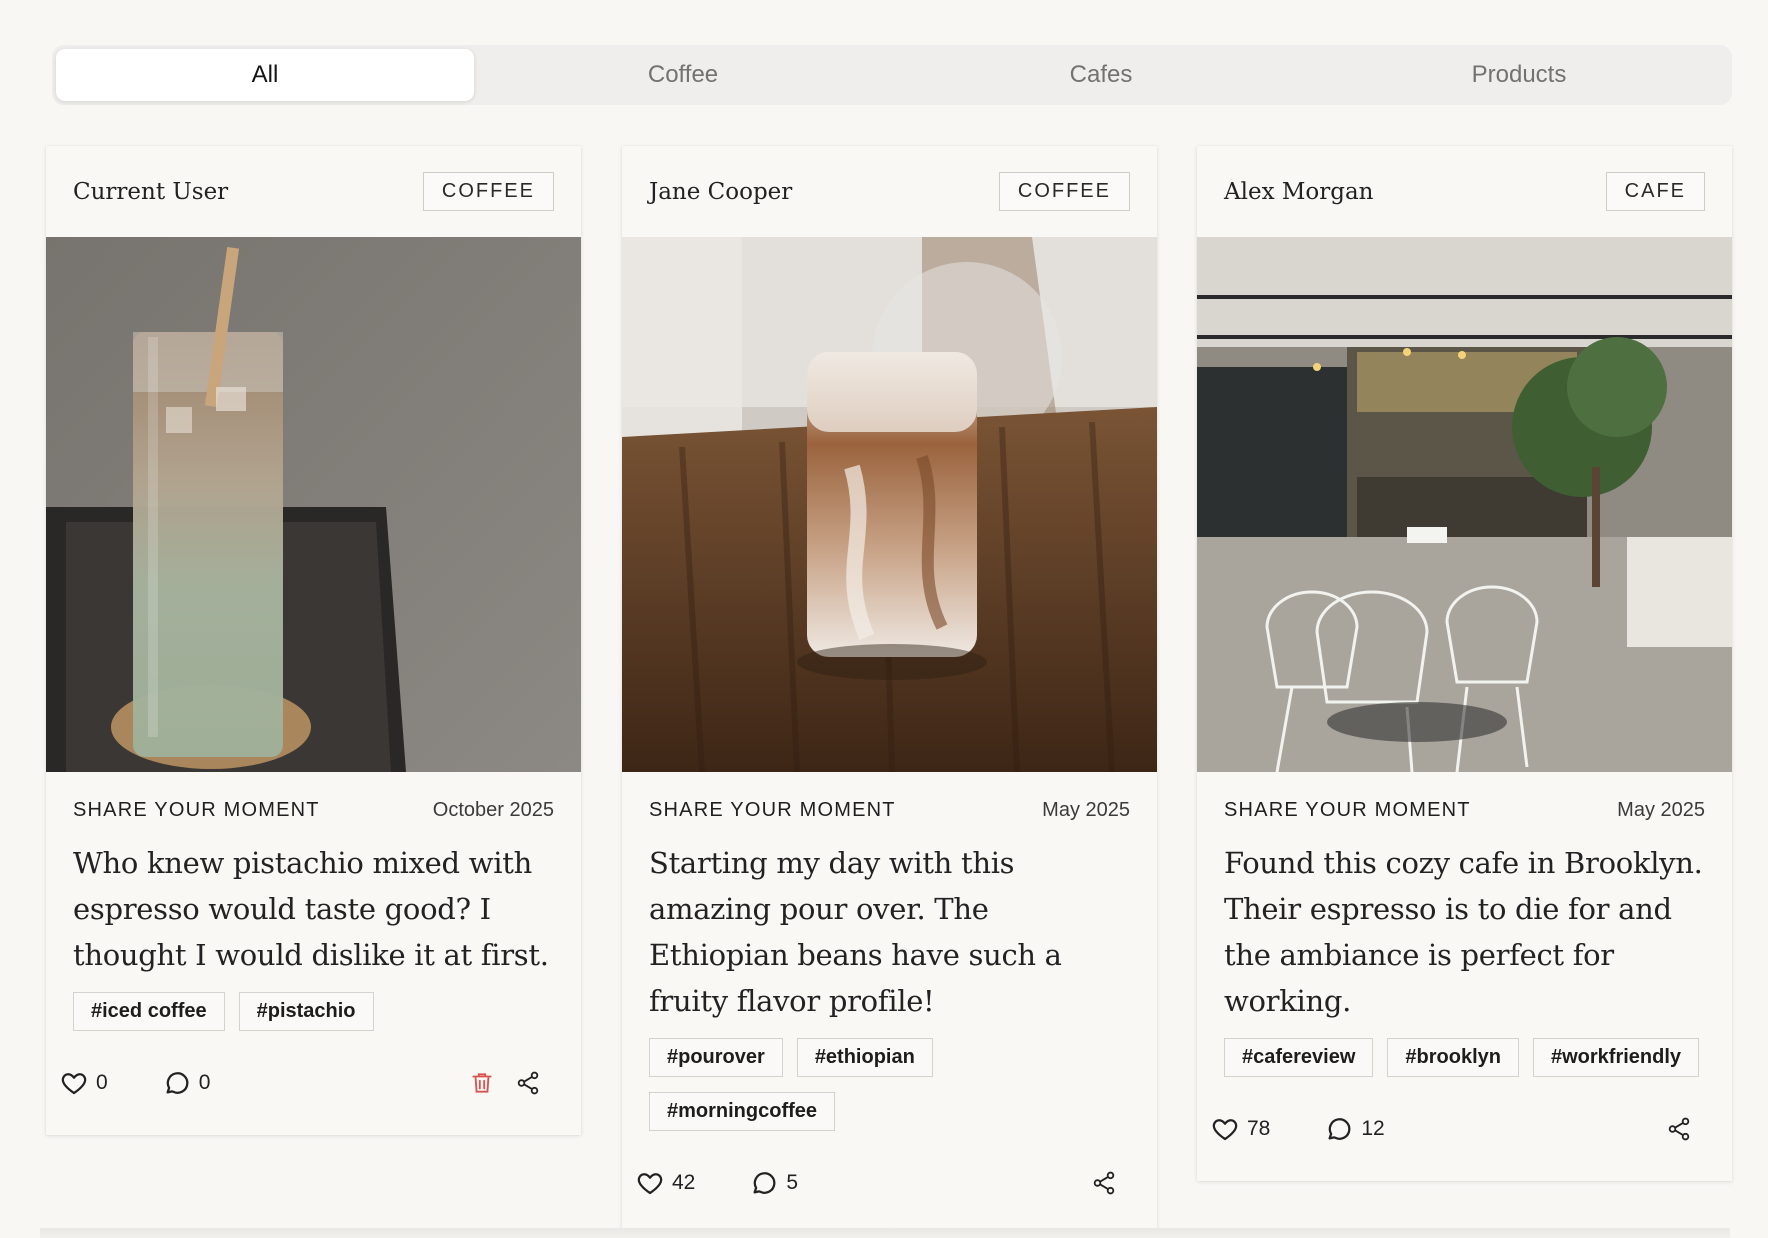 This screenshot has height=1238, width=1768. I want to click on comment-count: 0, so click(204, 1082).